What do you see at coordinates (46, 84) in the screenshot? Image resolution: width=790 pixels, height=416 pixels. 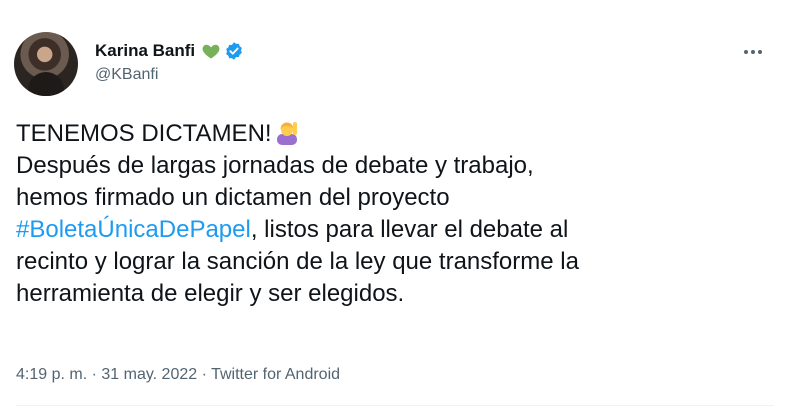 I see `avatar-figure` at bounding box center [46, 84].